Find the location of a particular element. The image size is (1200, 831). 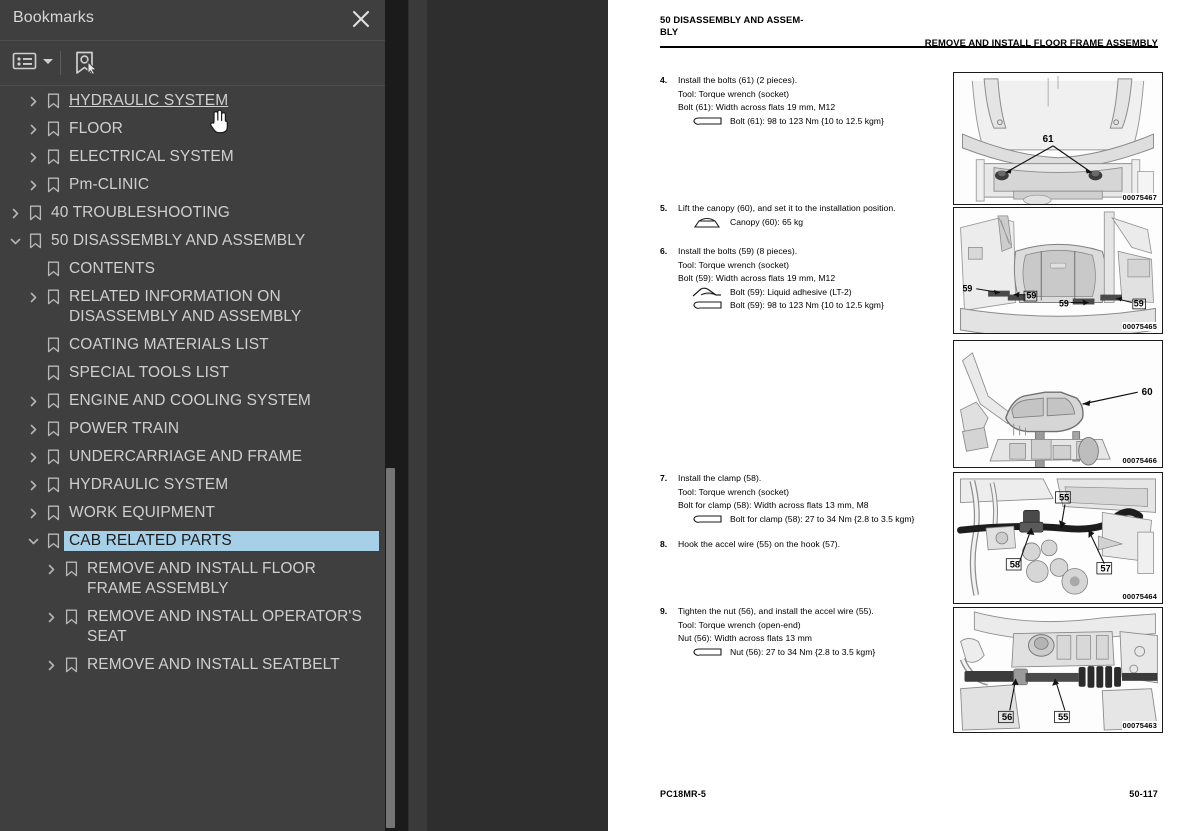

bookmark-item-label: Pm-CLINIC is located at coordinates (109, 184).